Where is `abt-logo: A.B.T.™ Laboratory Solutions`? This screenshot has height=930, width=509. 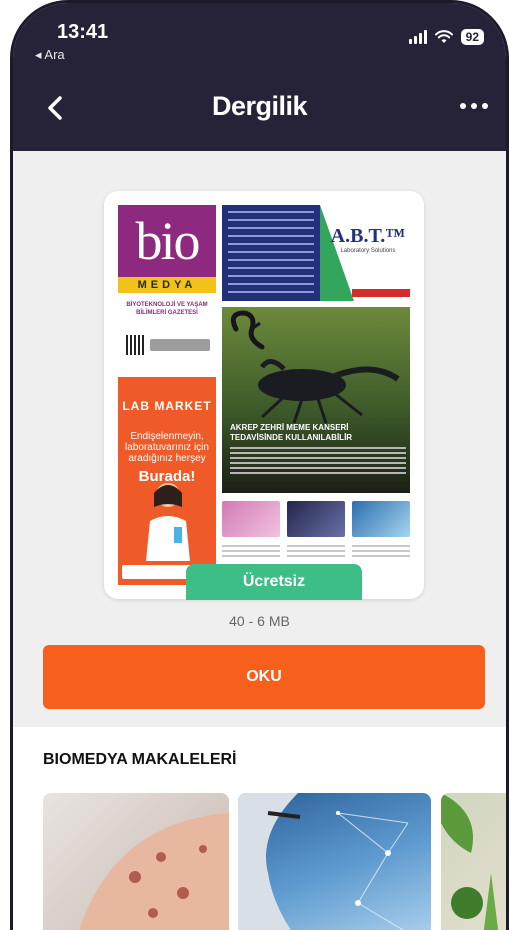 abt-logo: A.B.T.™ Laboratory Solutions is located at coordinates (368, 239).